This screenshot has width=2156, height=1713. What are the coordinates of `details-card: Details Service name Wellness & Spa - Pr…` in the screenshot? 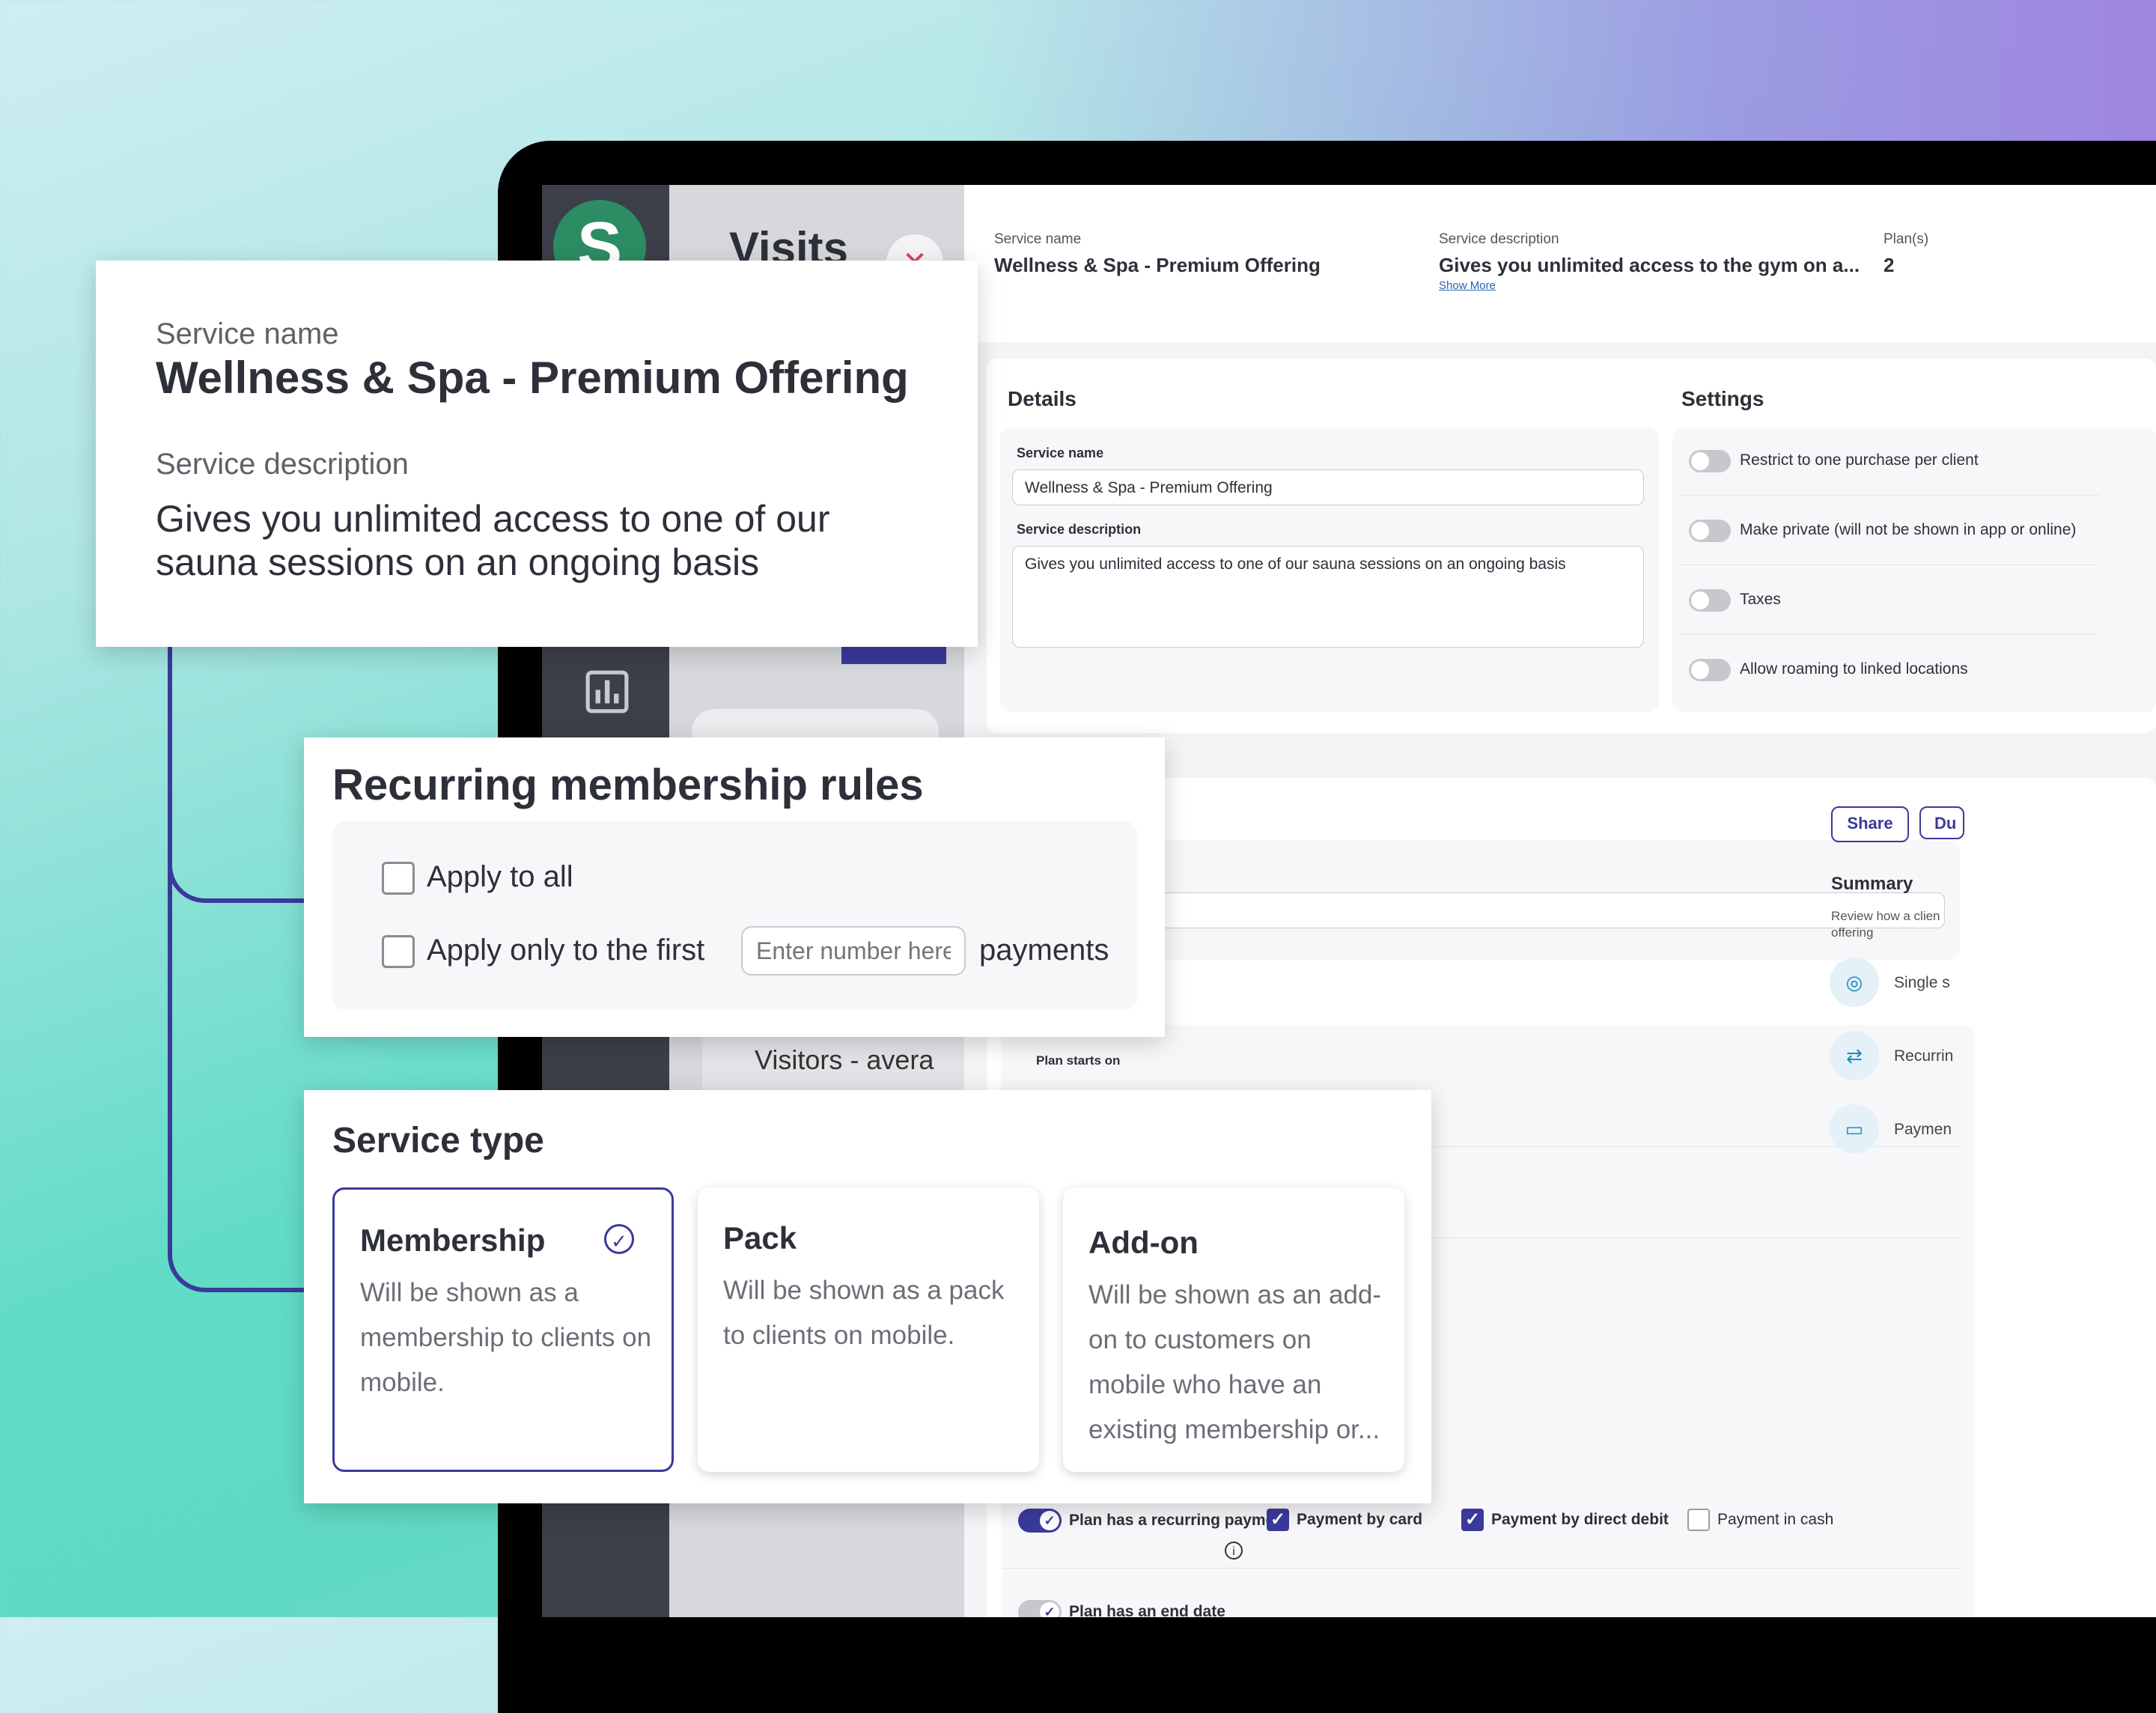 It's located at (1571, 546).